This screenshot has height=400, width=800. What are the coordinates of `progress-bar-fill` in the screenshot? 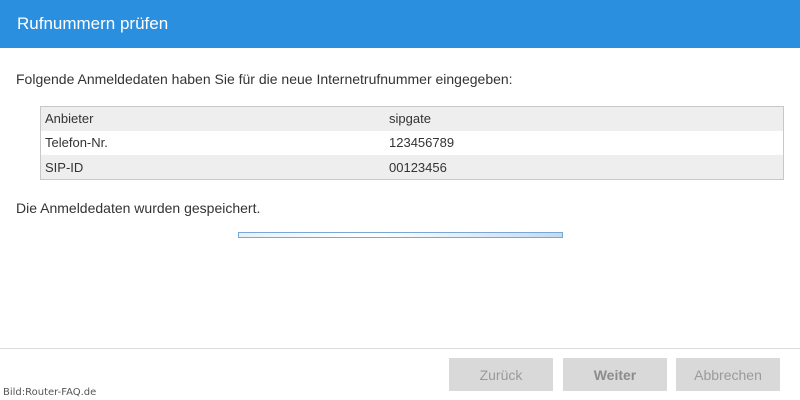 It's located at (400, 235).